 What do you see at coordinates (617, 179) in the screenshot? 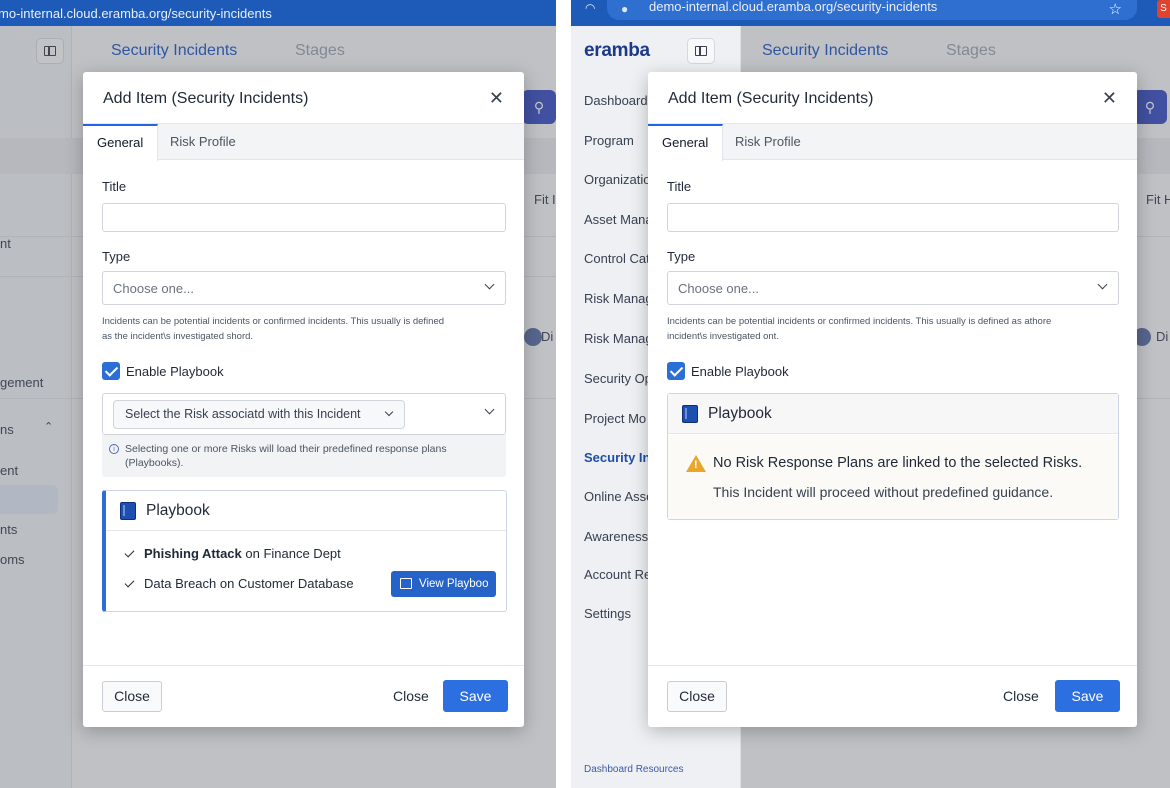
I see `sidebar-item: Organizatio` at bounding box center [617, 179].